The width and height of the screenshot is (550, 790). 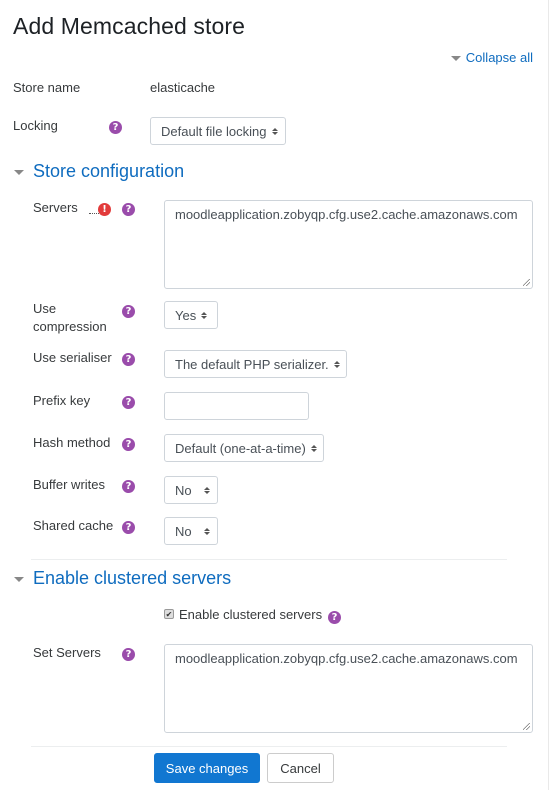 I want to click on page-edge, so click(x=548, y=395).